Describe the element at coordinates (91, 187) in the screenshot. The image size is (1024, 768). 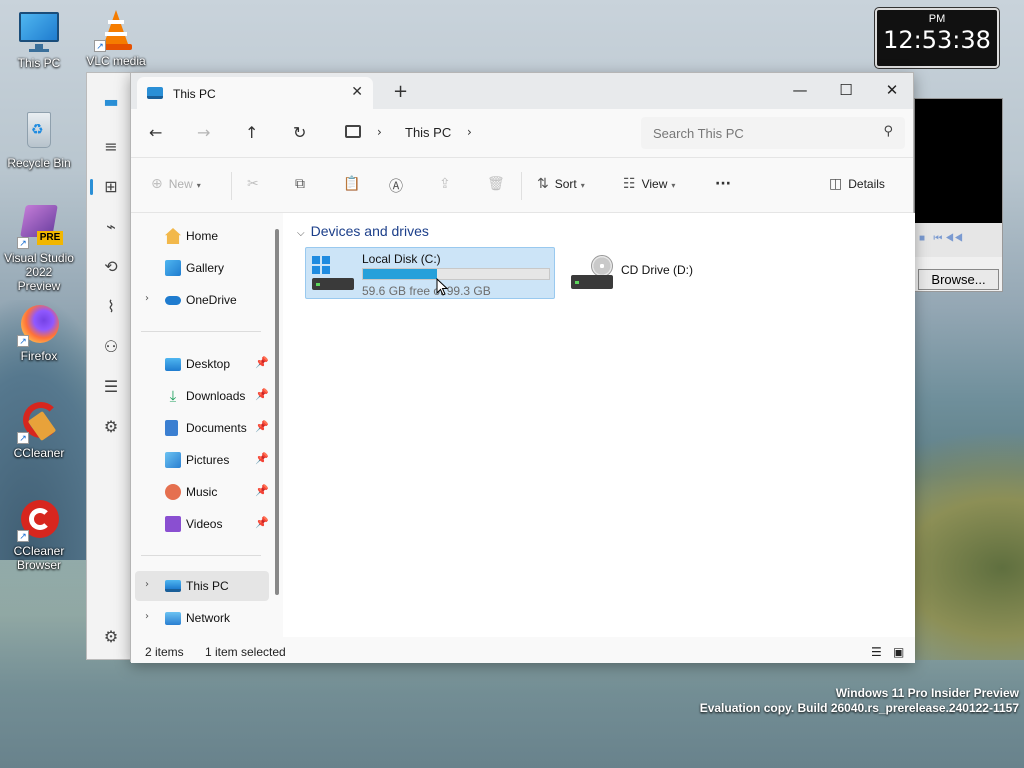
I see `active-indicator` at that location.